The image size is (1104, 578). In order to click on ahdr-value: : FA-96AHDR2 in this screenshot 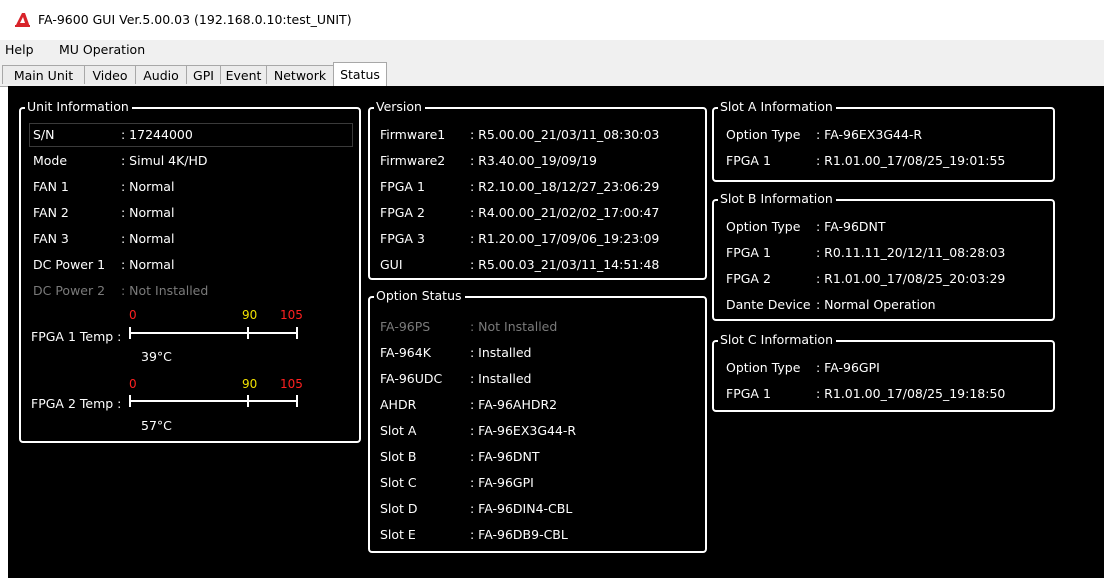, I will do `click(514, 404)`.